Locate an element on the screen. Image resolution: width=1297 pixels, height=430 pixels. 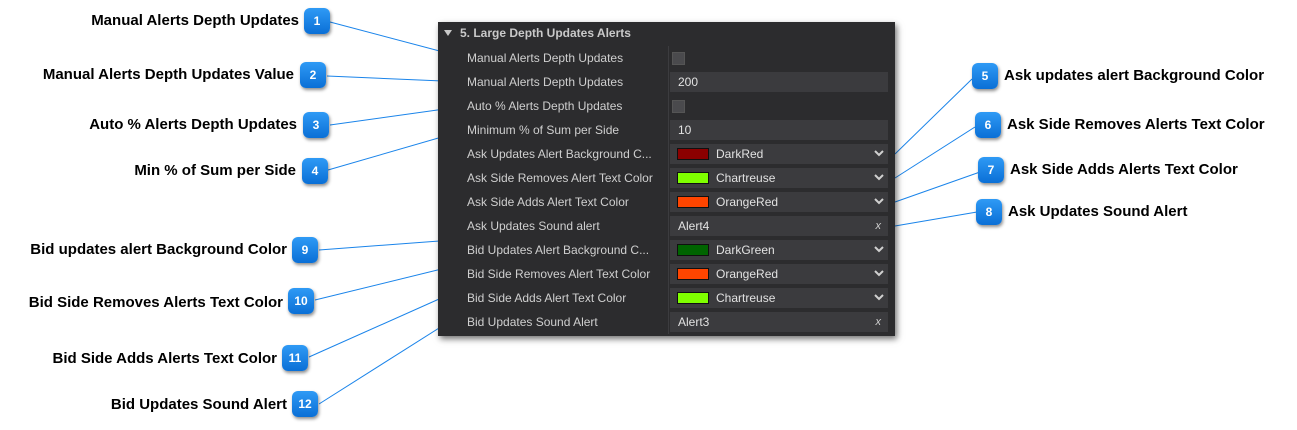
section-title: 5. Large Depth Updates Alerts is located at coordinates (545, 33).